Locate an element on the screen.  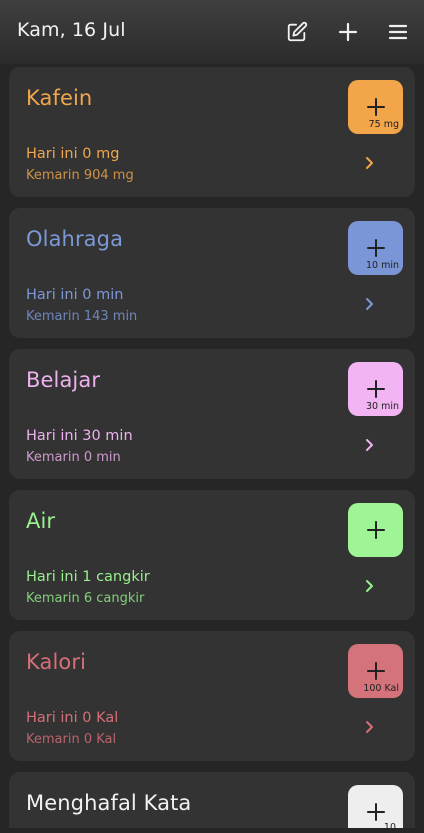
quick-add-button: 10 min is located at coordinates (375, 248).